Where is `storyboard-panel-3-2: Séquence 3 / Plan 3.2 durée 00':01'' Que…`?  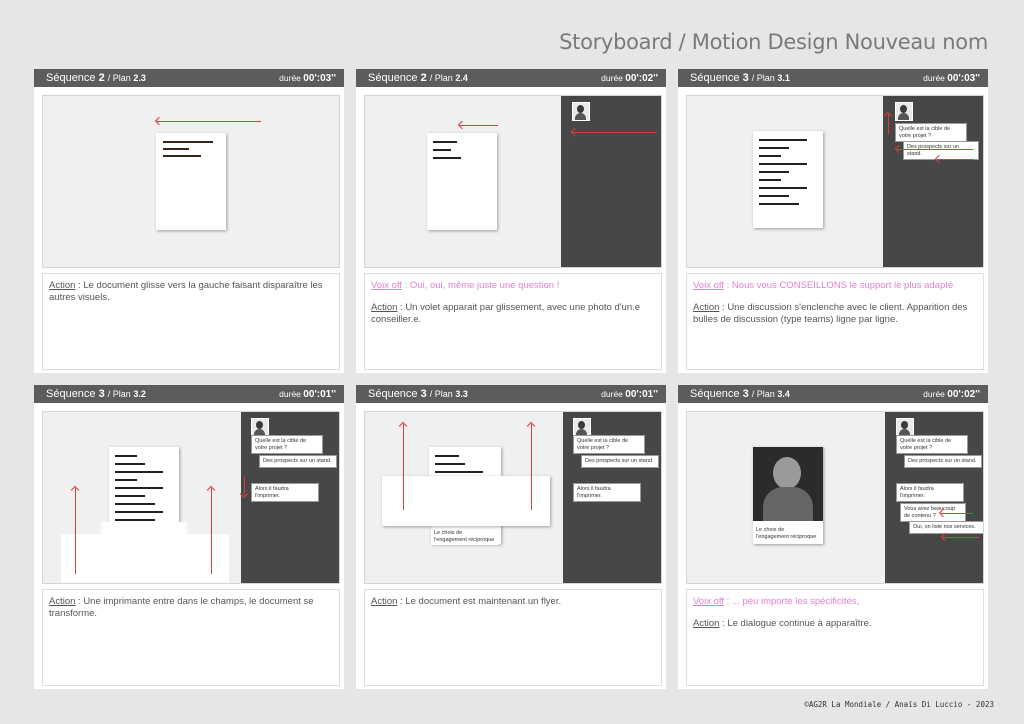 storyboard-panel-3-2: Séquence 3 / Plan 3.2 durée 00':01'' Que… is located at coordinates (189, 537).